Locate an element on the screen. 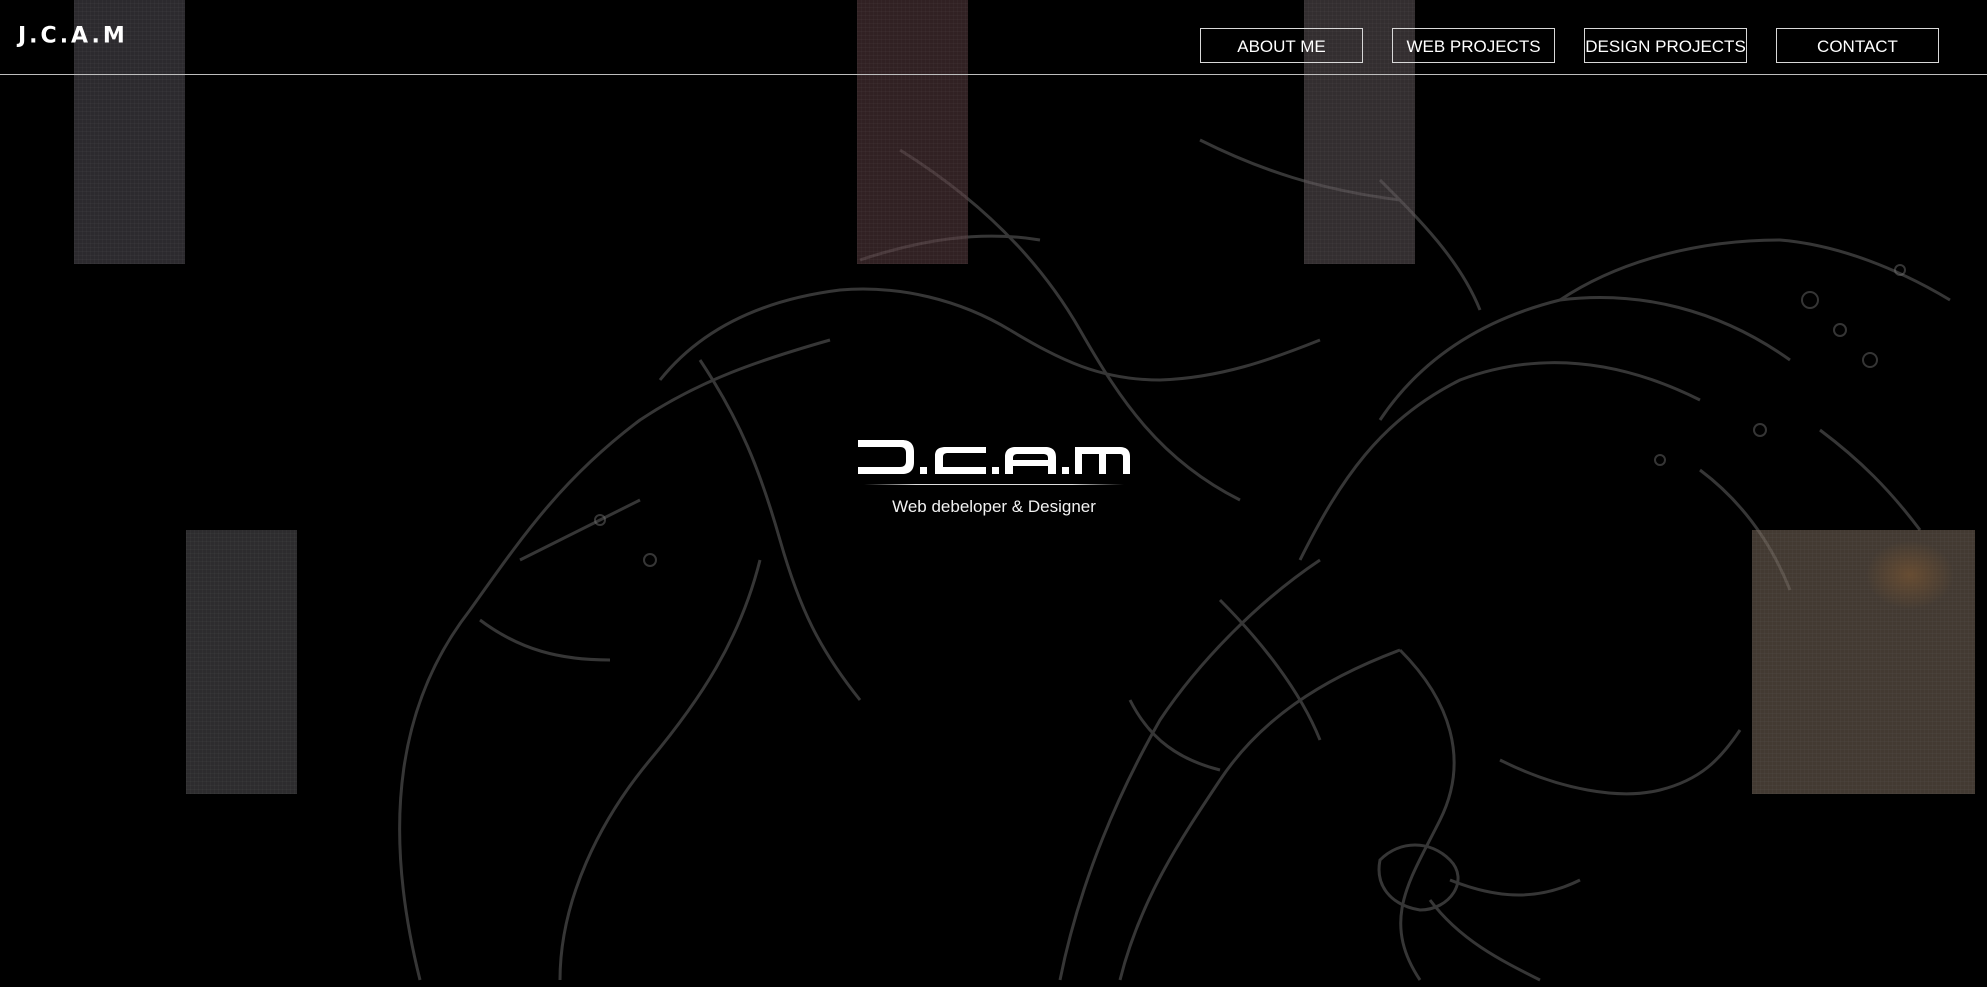  tile-glow is located at coordinates (1910, 575).